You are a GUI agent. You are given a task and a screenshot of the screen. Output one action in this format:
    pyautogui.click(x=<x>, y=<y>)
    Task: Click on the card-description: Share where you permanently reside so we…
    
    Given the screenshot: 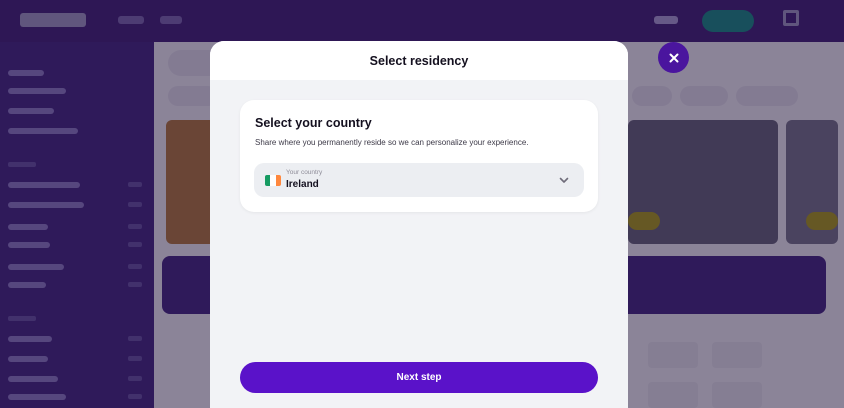 What is the action you would take?
    pyautogui.click(x=392, y=142)
    